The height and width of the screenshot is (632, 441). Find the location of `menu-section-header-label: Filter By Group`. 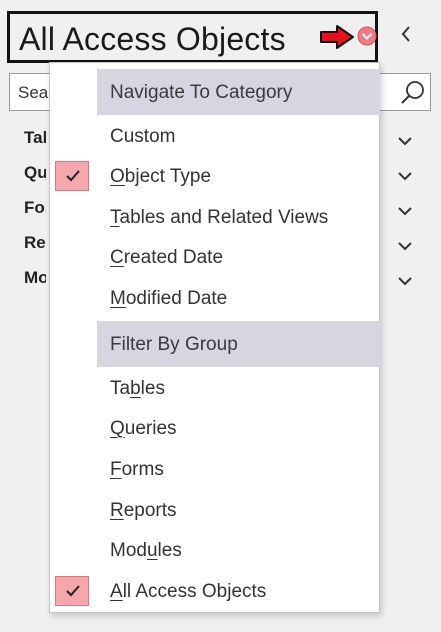

menu-section-header-label: Filter By Group is located at coordinates (174, 344).